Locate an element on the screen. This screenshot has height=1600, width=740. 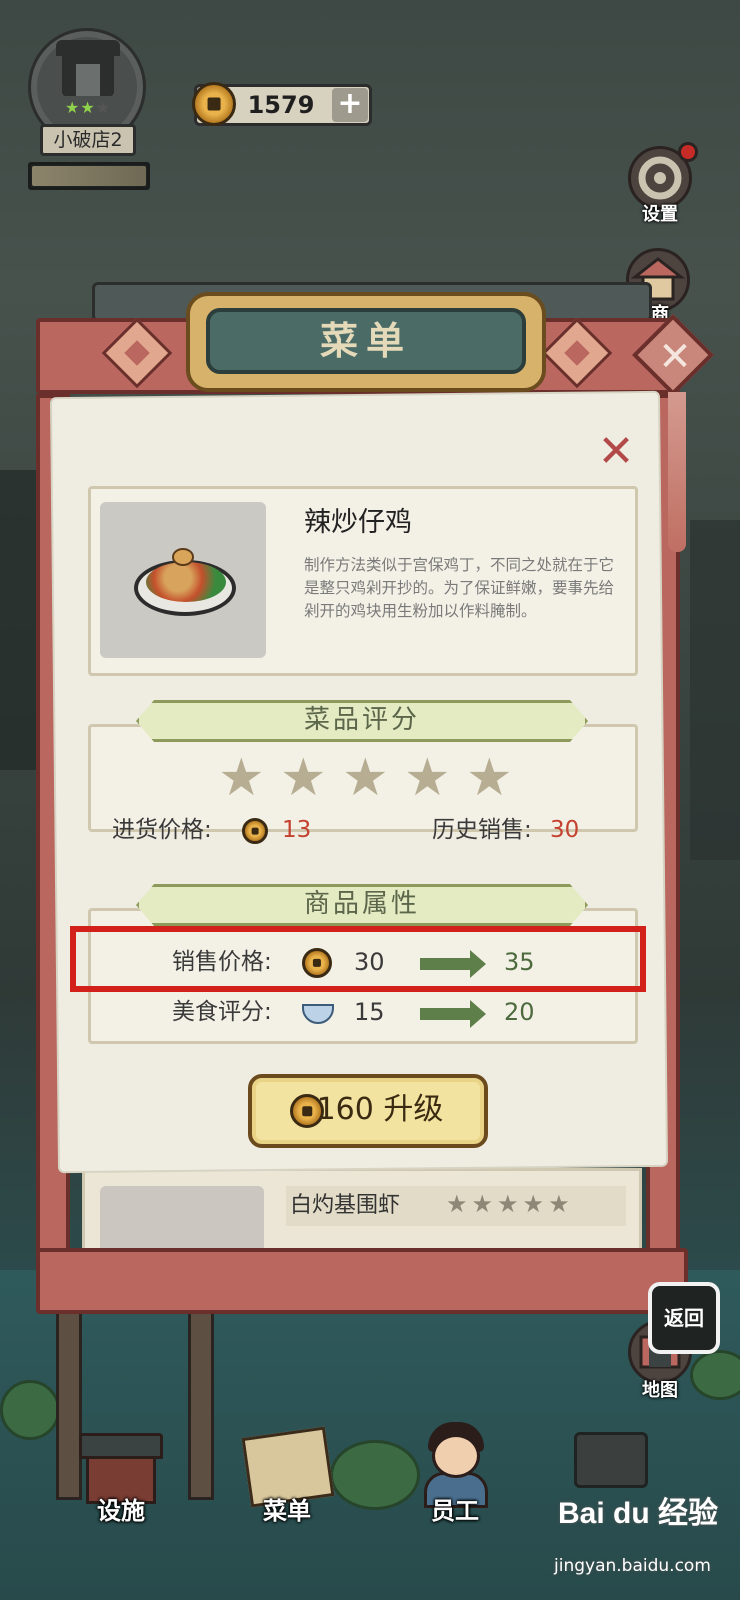
close-popup-button: ✕ is located at coordinates (616, 452).